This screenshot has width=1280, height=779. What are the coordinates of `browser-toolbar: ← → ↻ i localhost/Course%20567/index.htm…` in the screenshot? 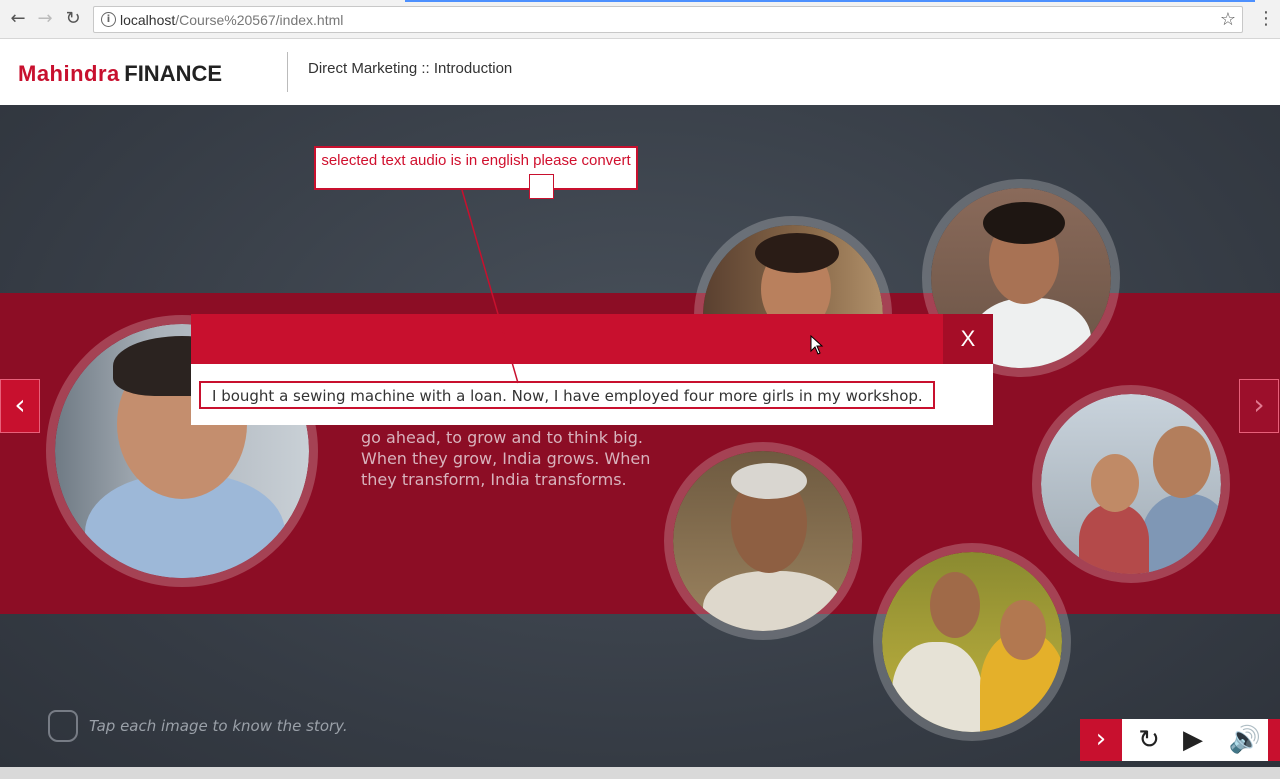 It's located at (640, 19).